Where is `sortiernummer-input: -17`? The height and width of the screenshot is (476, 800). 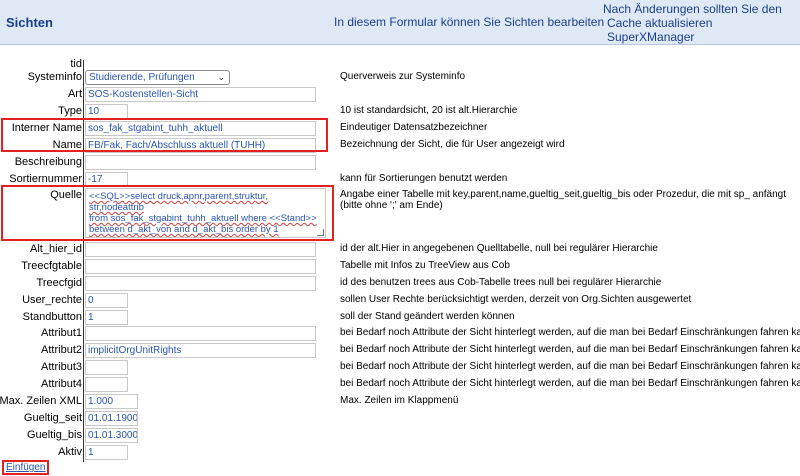
sortiernummer-input: -17 is located at coordinates (106, 179).